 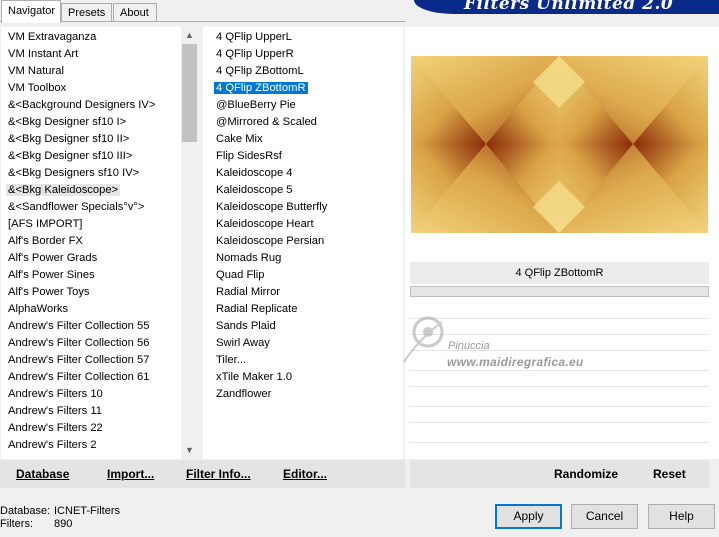 I want to click on filter-item: Kaleidoscope Persian, so click(x=303, y=241).